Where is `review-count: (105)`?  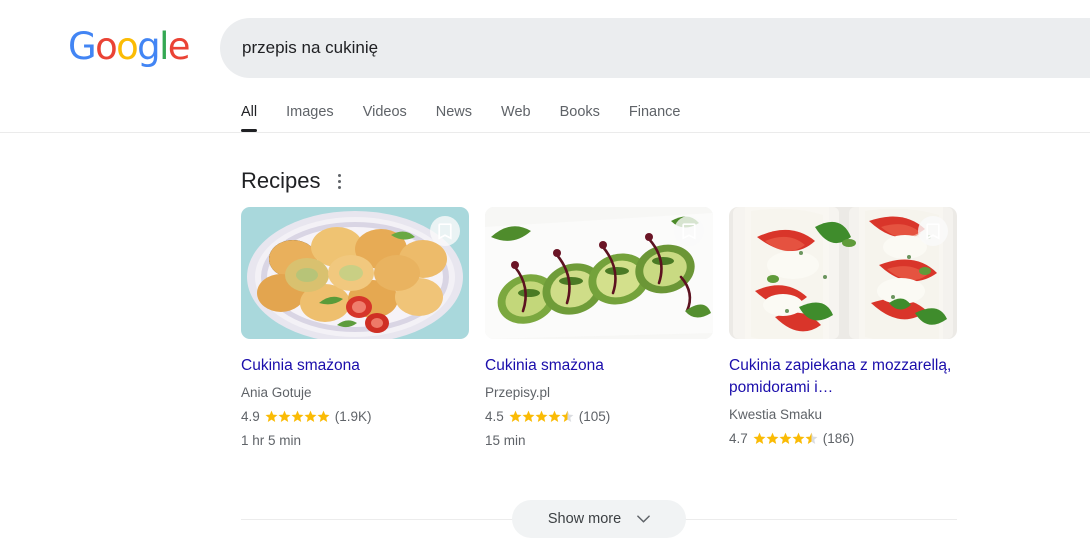 review-count: (105) is located at coordinates (594, 416).